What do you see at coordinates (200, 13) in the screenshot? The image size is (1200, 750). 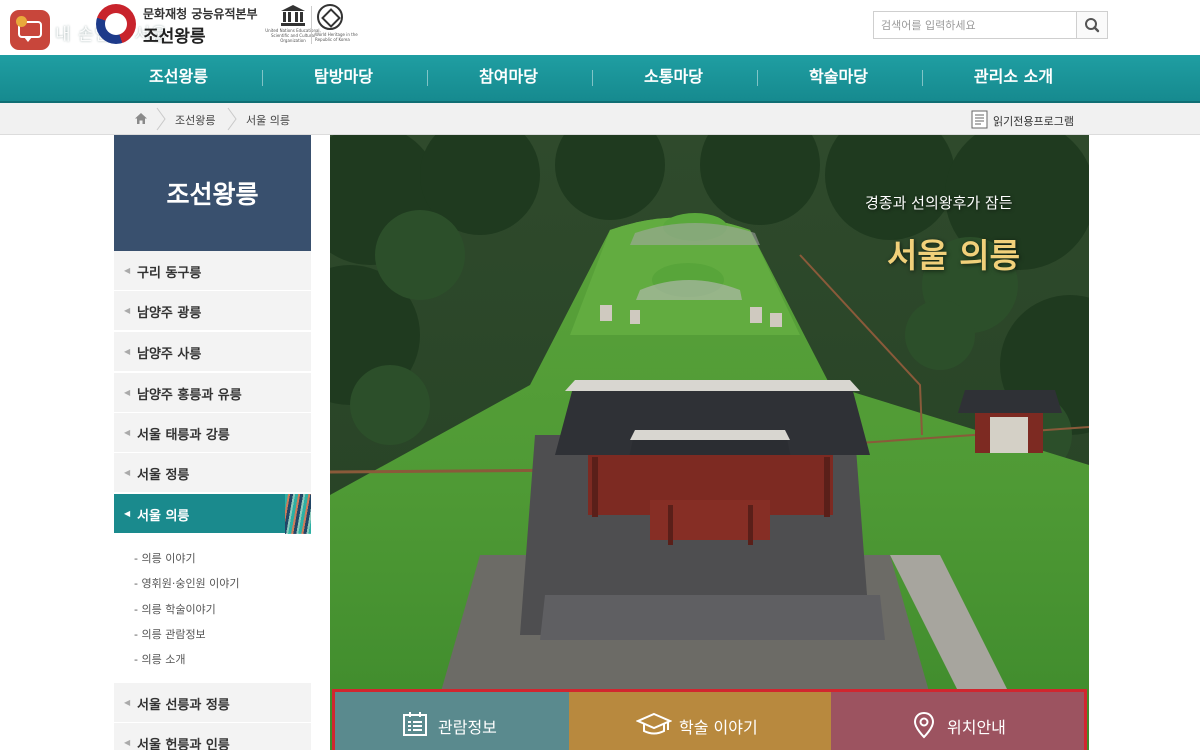 I see `org-name: 문화재청 궁능유적본부` at bounding box center [200, 13].